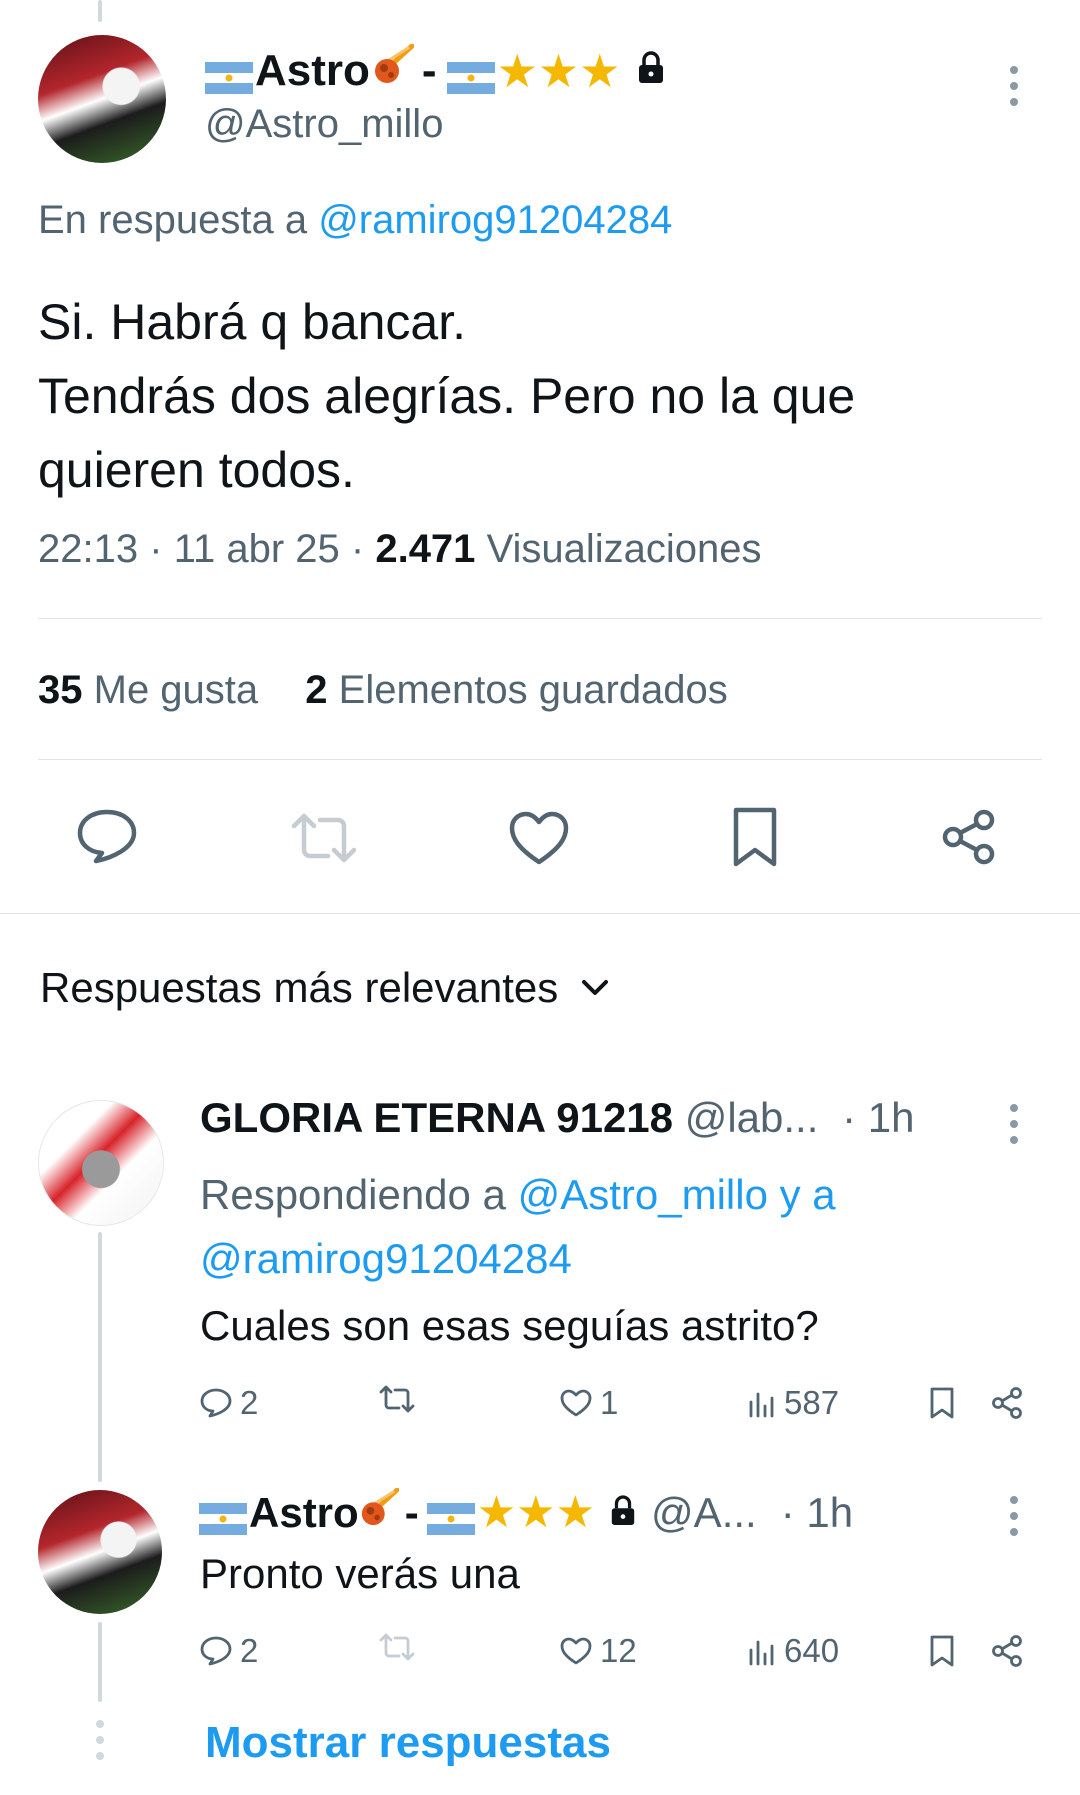  What do you see at coordinates (100, 1740) in the screenshot?
I see `thread-dots-icon` at bounding box center [100, 1740].